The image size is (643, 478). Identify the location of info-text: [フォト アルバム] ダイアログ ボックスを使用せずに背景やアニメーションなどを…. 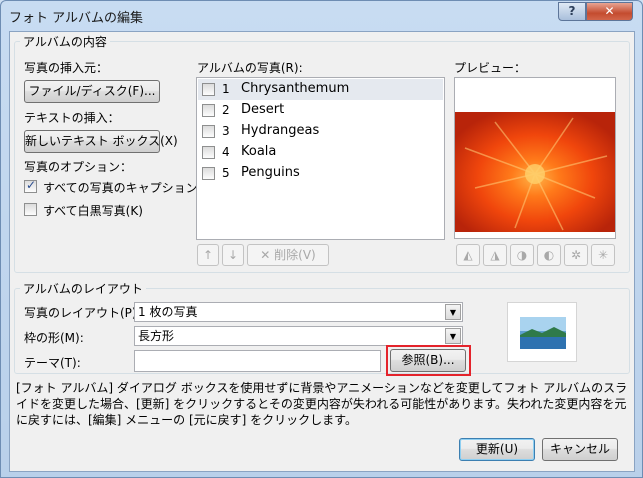
(322, 404).